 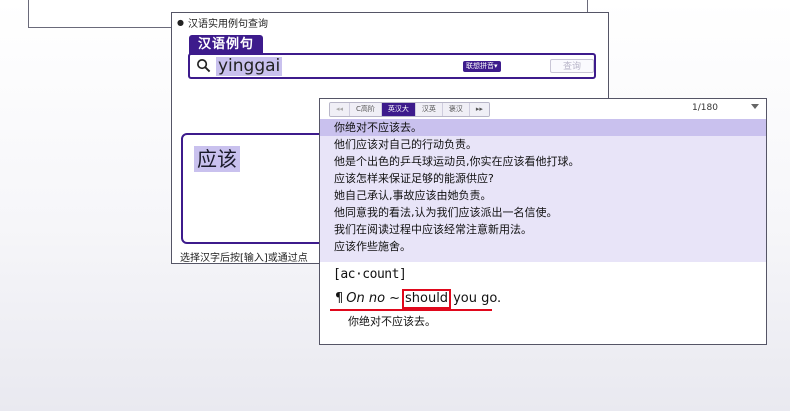 I want to click on example-lead: On no, so click(x=366, y=298).